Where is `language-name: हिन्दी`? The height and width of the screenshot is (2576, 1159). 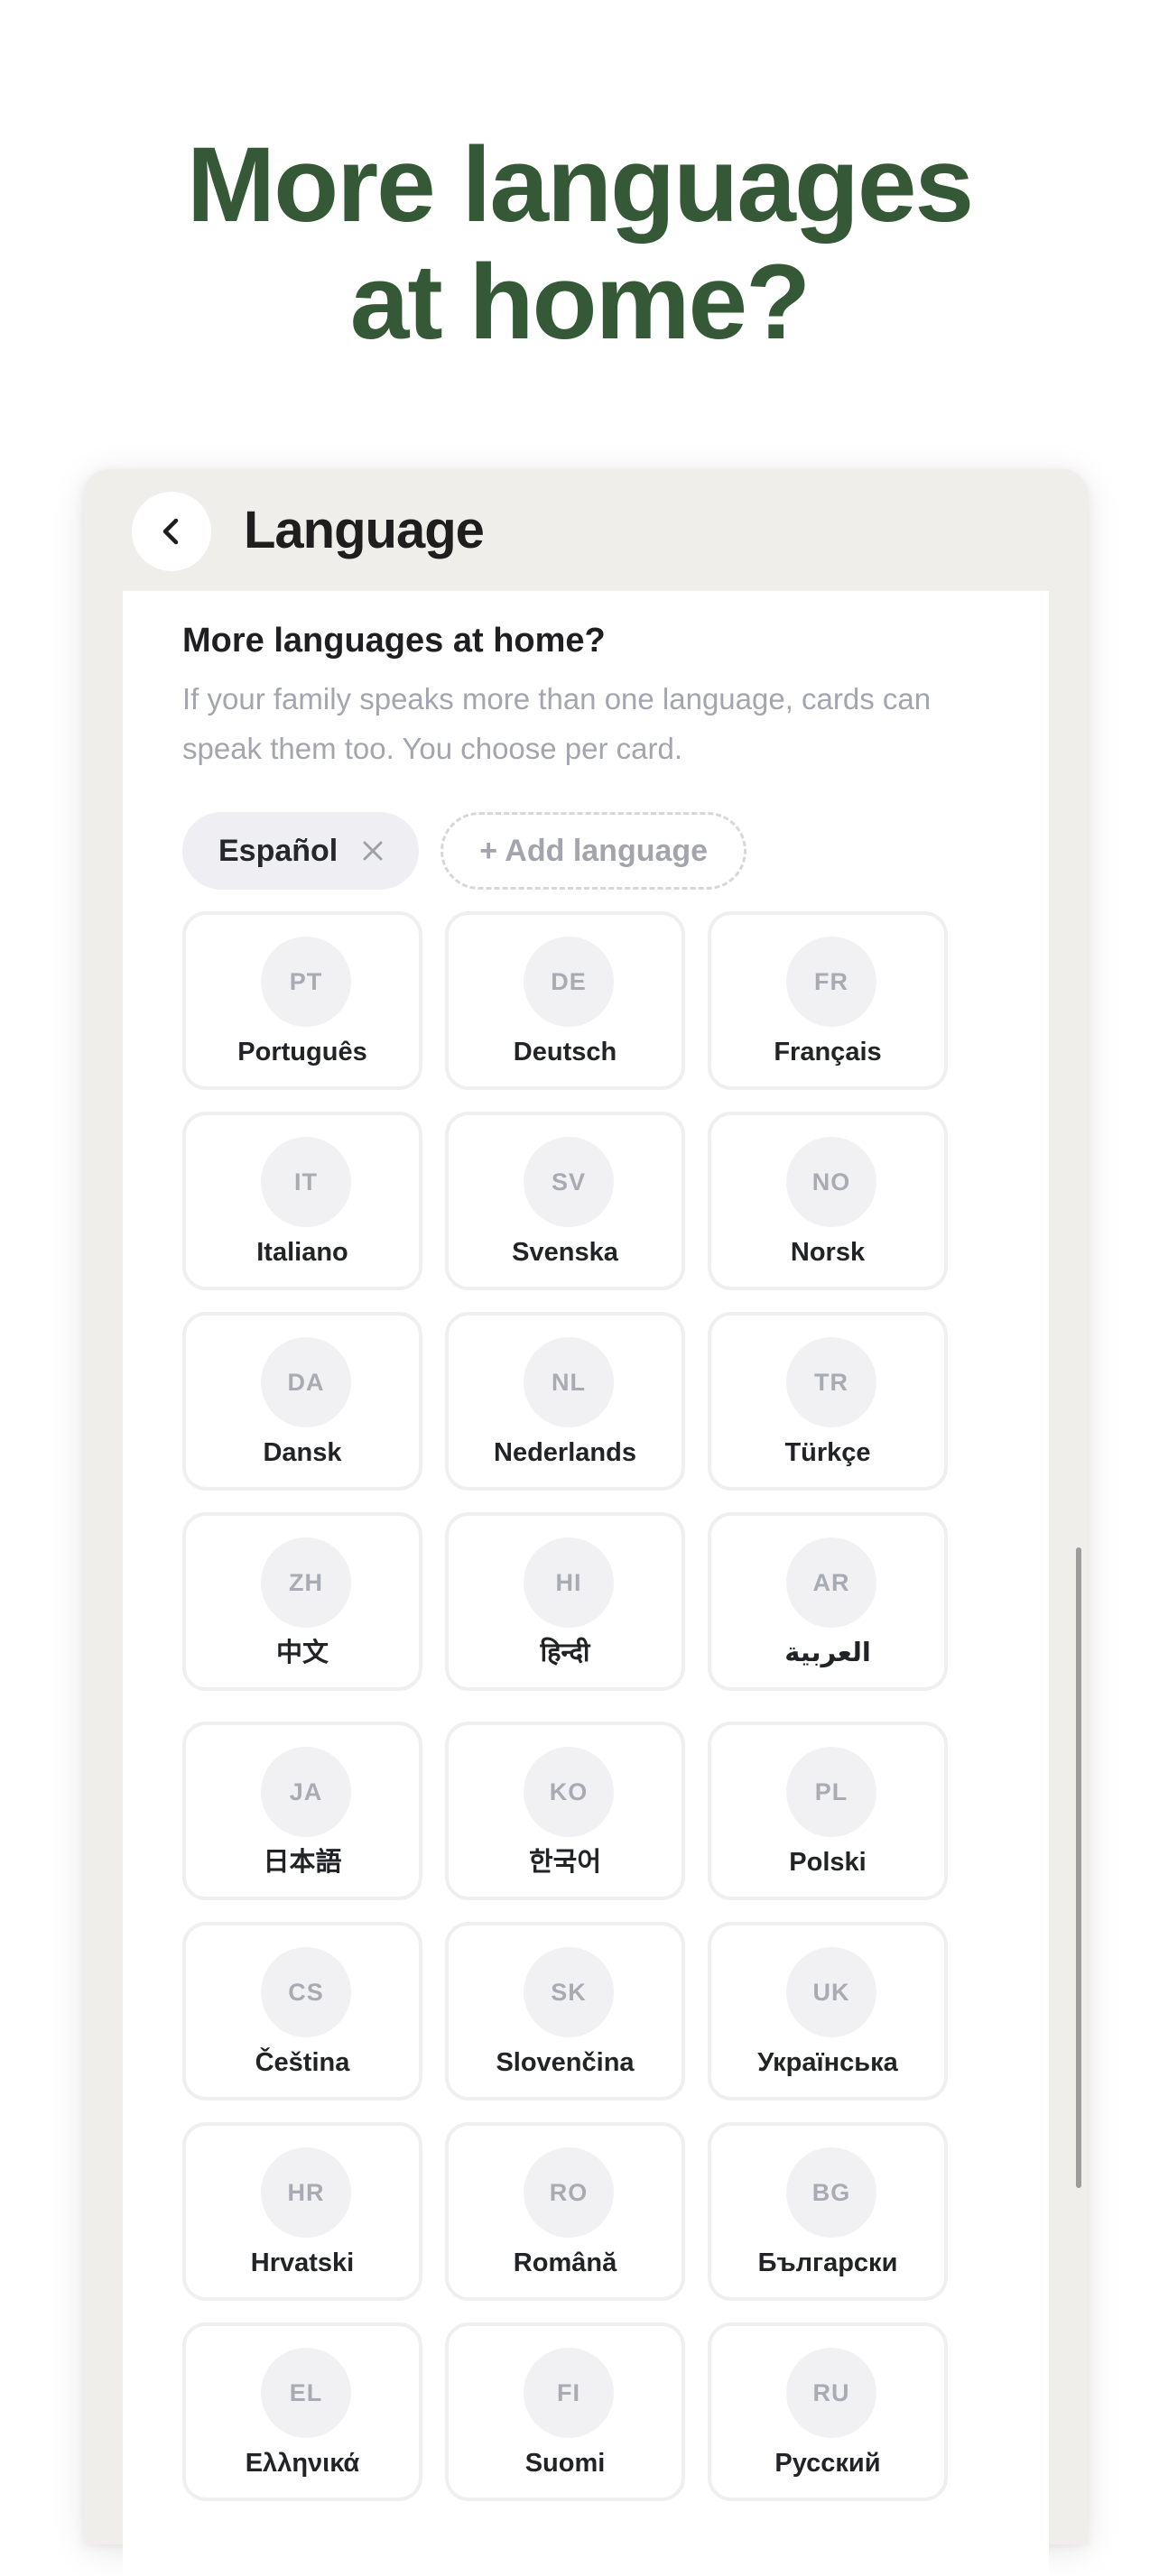 language-name: हिन्दी is located at coordinates (565, 1653).